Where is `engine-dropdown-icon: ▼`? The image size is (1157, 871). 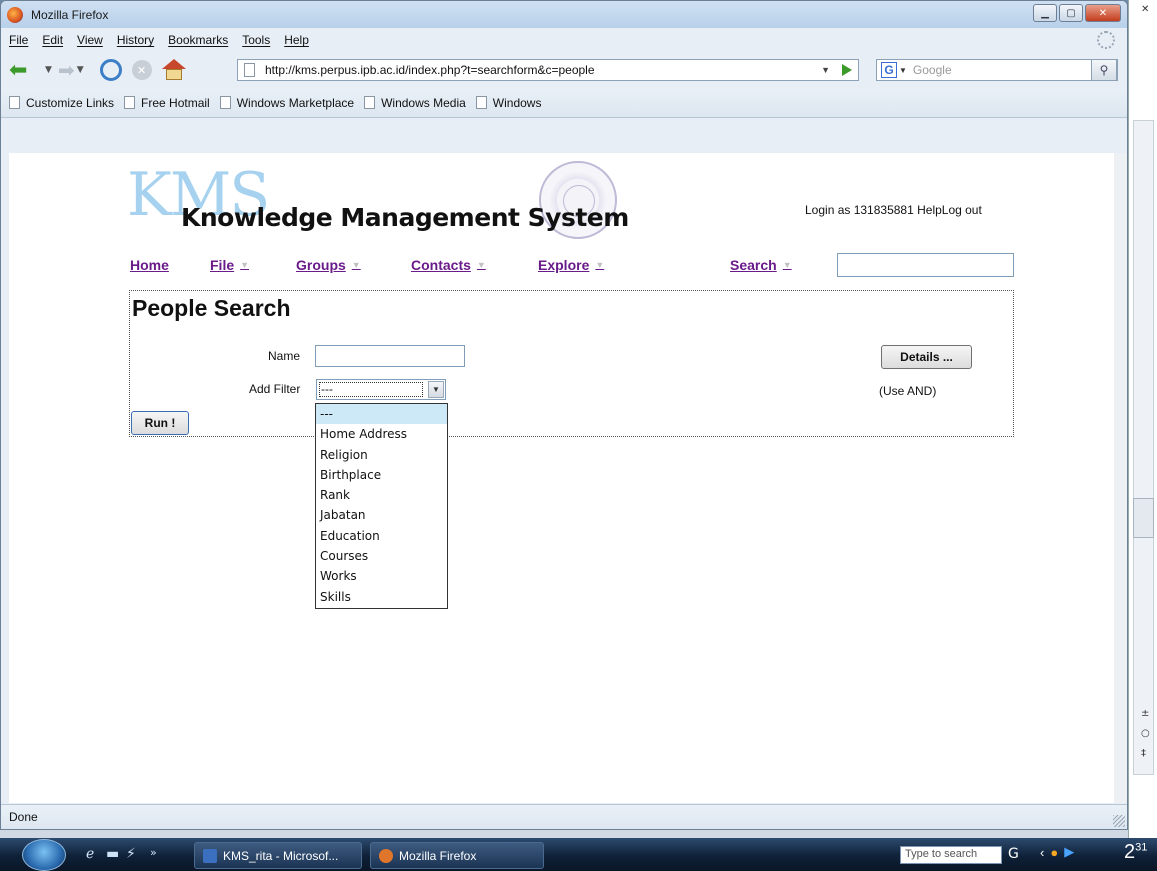 engine-dropdown-icon: ▼ is located at coordinates (903, 70).